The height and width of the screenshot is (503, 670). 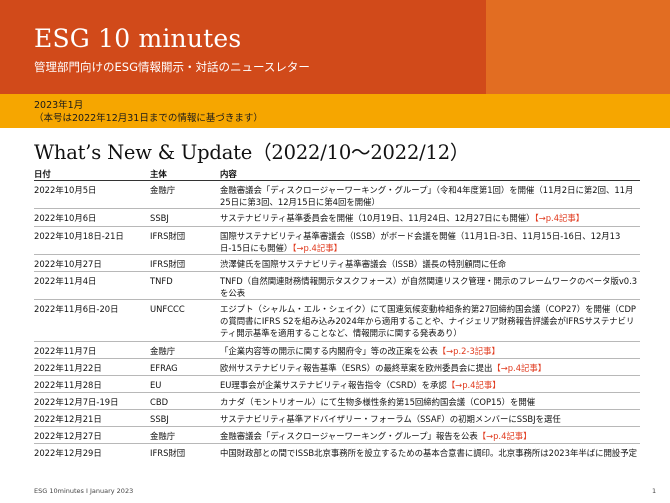 I want to click on row-content-text: 金融審議会「ディスクロージャーワーキング・グループ」報告を公表, so click(x=349, y=436).